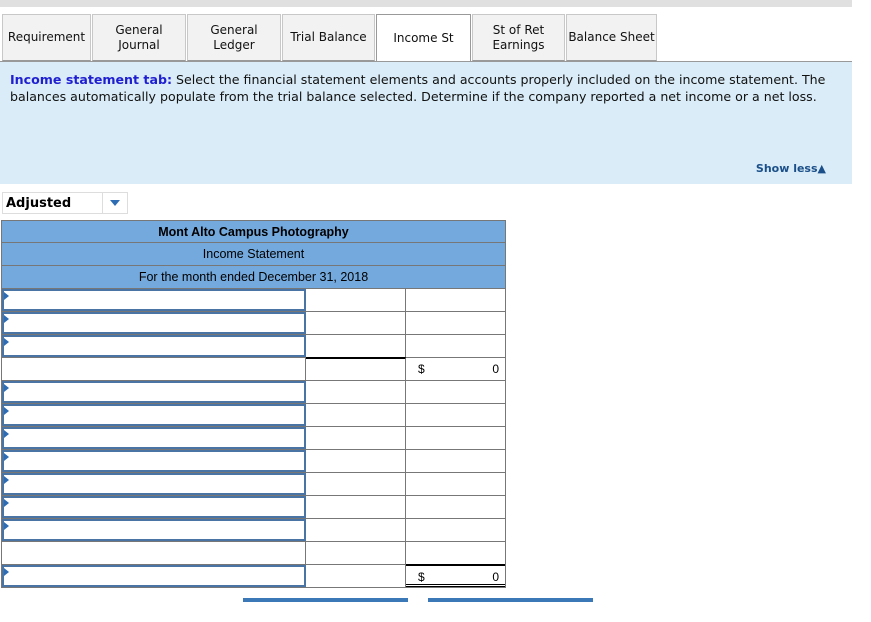 The height and width of the screenshot is (622, 871). Describe the element at coordinates (325, 600) in the screenshot. I see `previous-button` at that location.